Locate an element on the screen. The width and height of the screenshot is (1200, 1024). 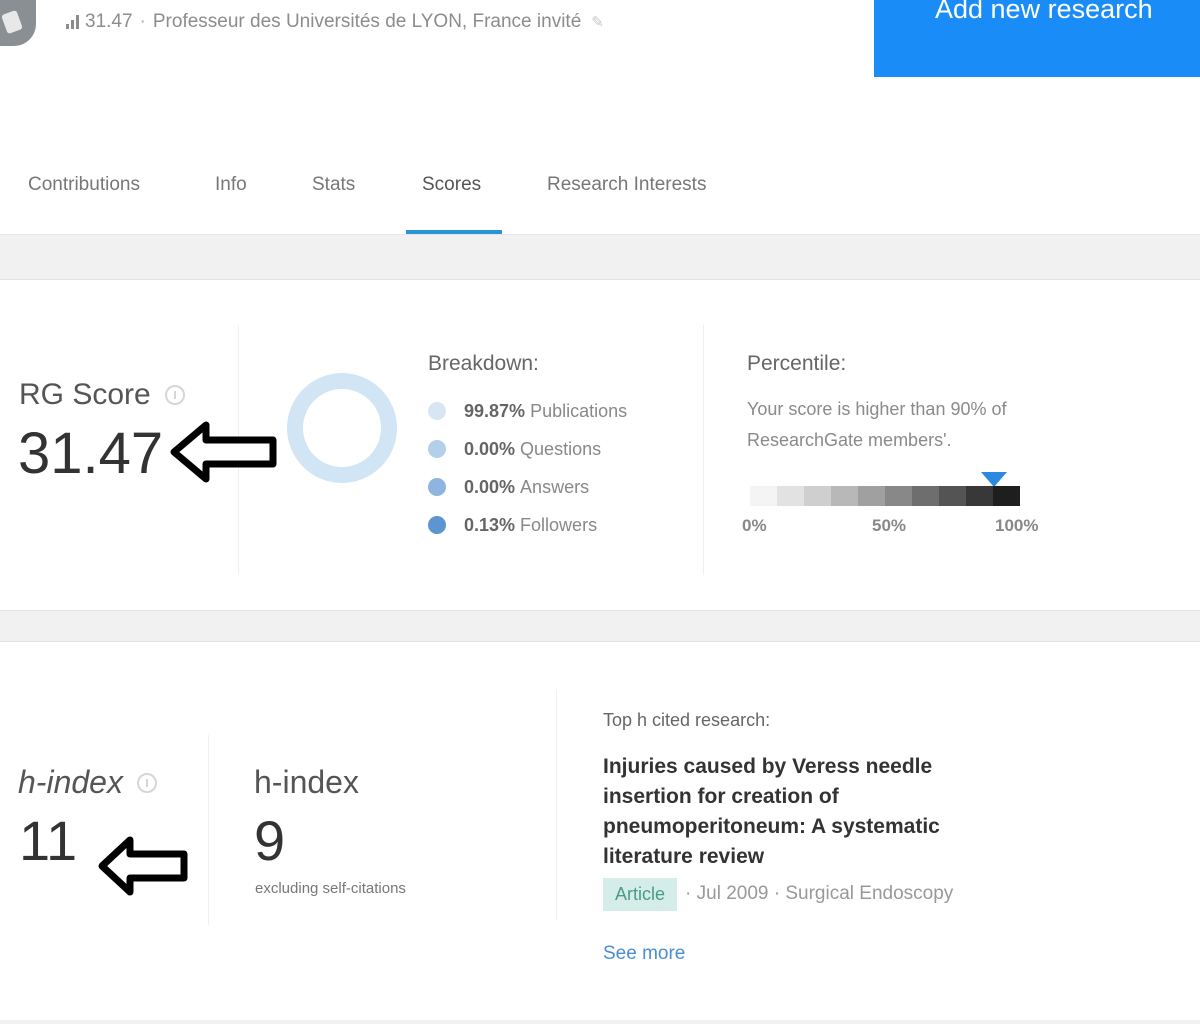
percentile-title: Percentile: is located at coordinates (797, 363).